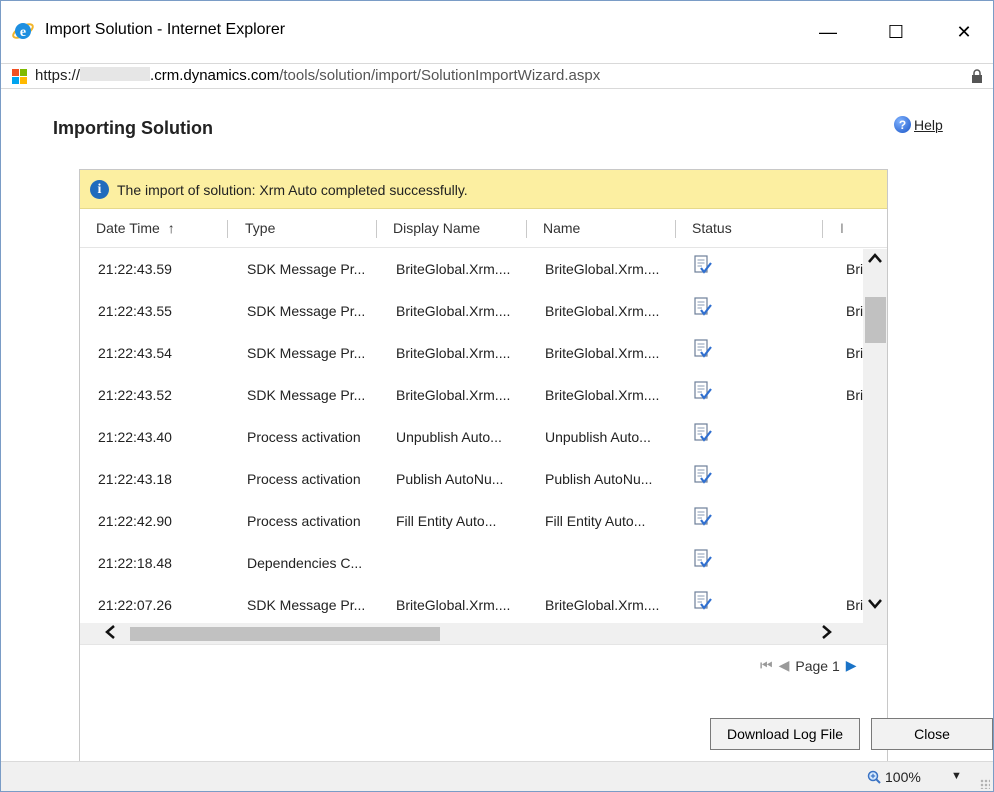 This screenshot has width=994, height=792. What do you see at coordinates (964, 32) in the screenshot?
I see `close-window-button: ✕` at bounding box center [964, 32].